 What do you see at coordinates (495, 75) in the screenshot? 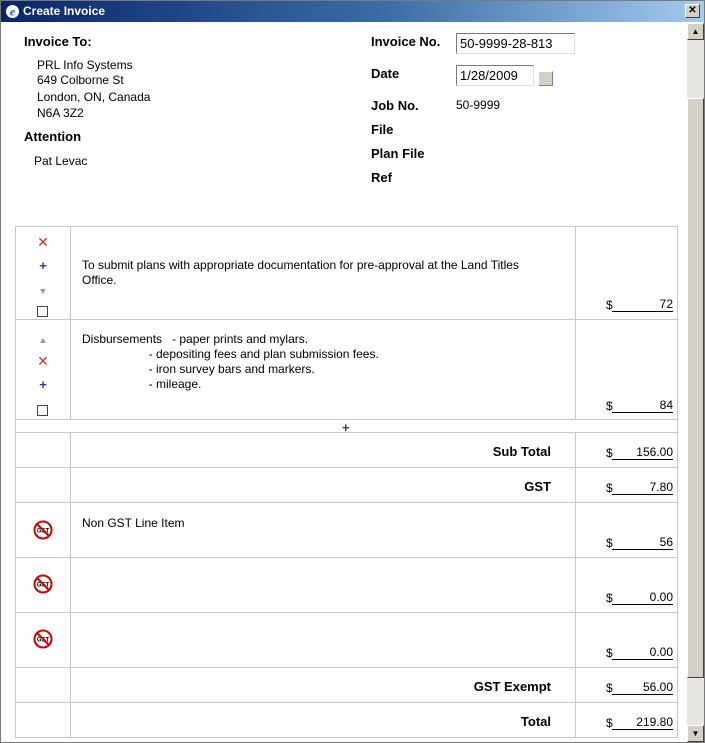
I see `date-input` at bounding box center [495, 75].